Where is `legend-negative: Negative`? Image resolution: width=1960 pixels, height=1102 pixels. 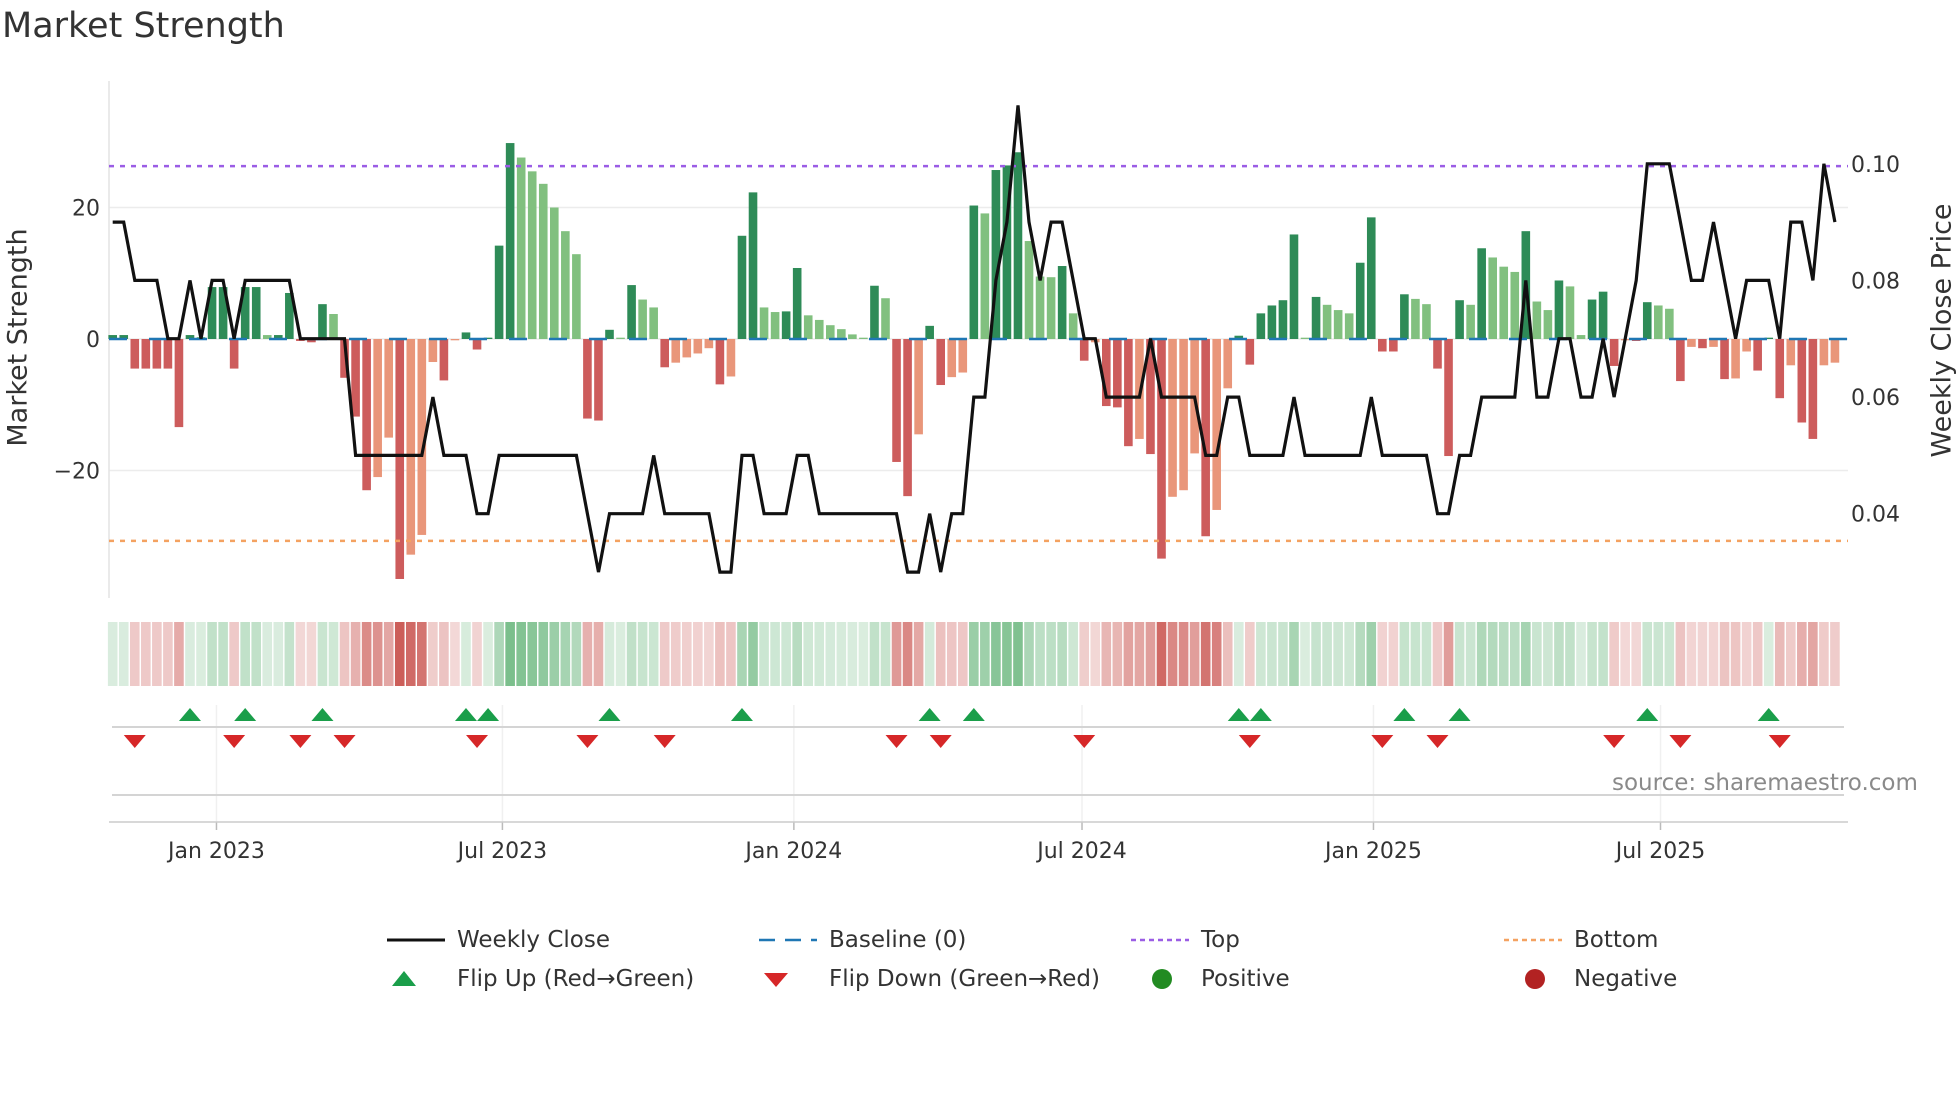
legend-negative: Negative is located at coordinates (1590, 979).